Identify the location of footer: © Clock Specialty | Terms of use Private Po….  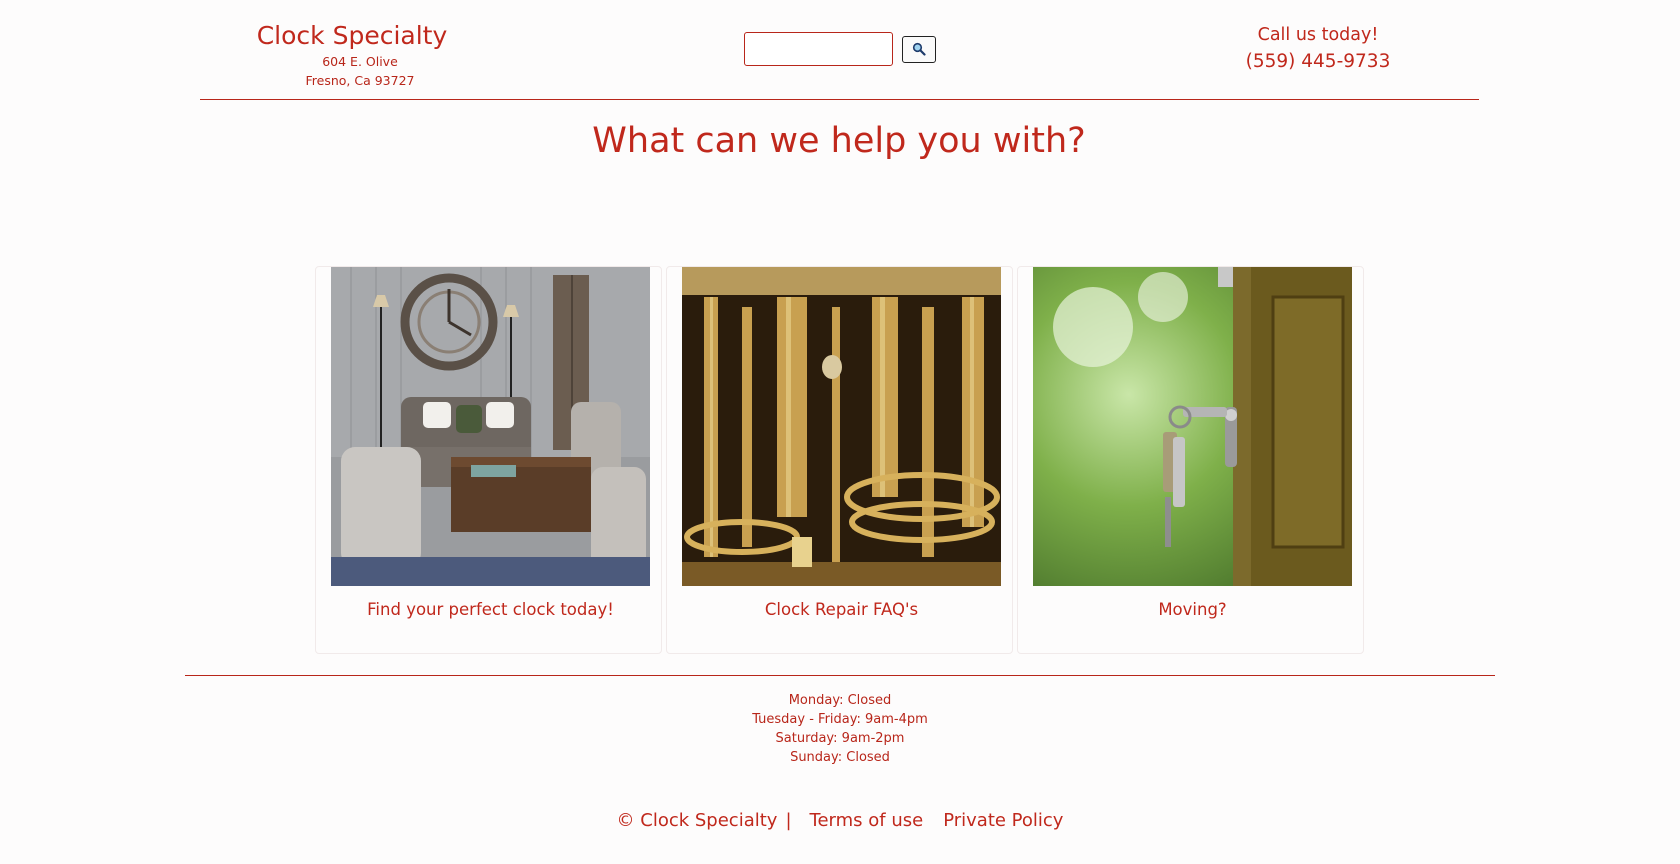
(840, 821).